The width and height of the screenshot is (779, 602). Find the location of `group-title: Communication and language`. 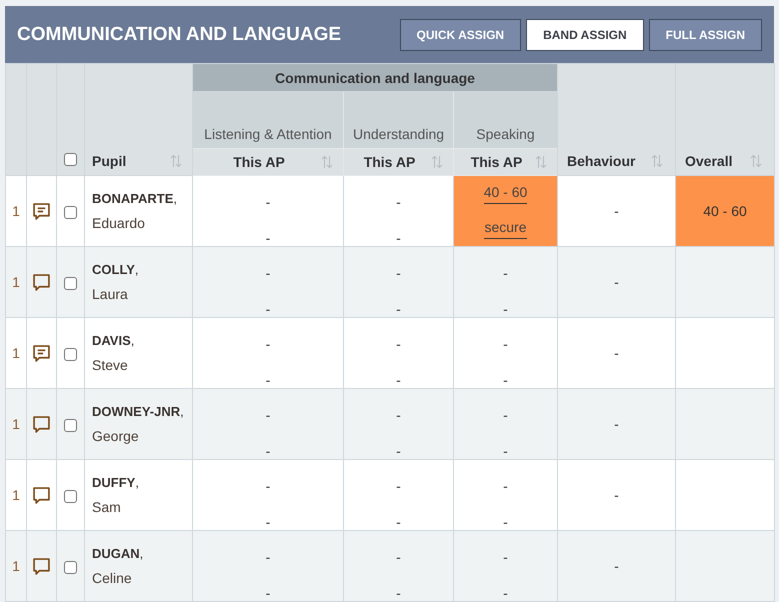

group-title: Communication and language is located at coordinates (375, 78).